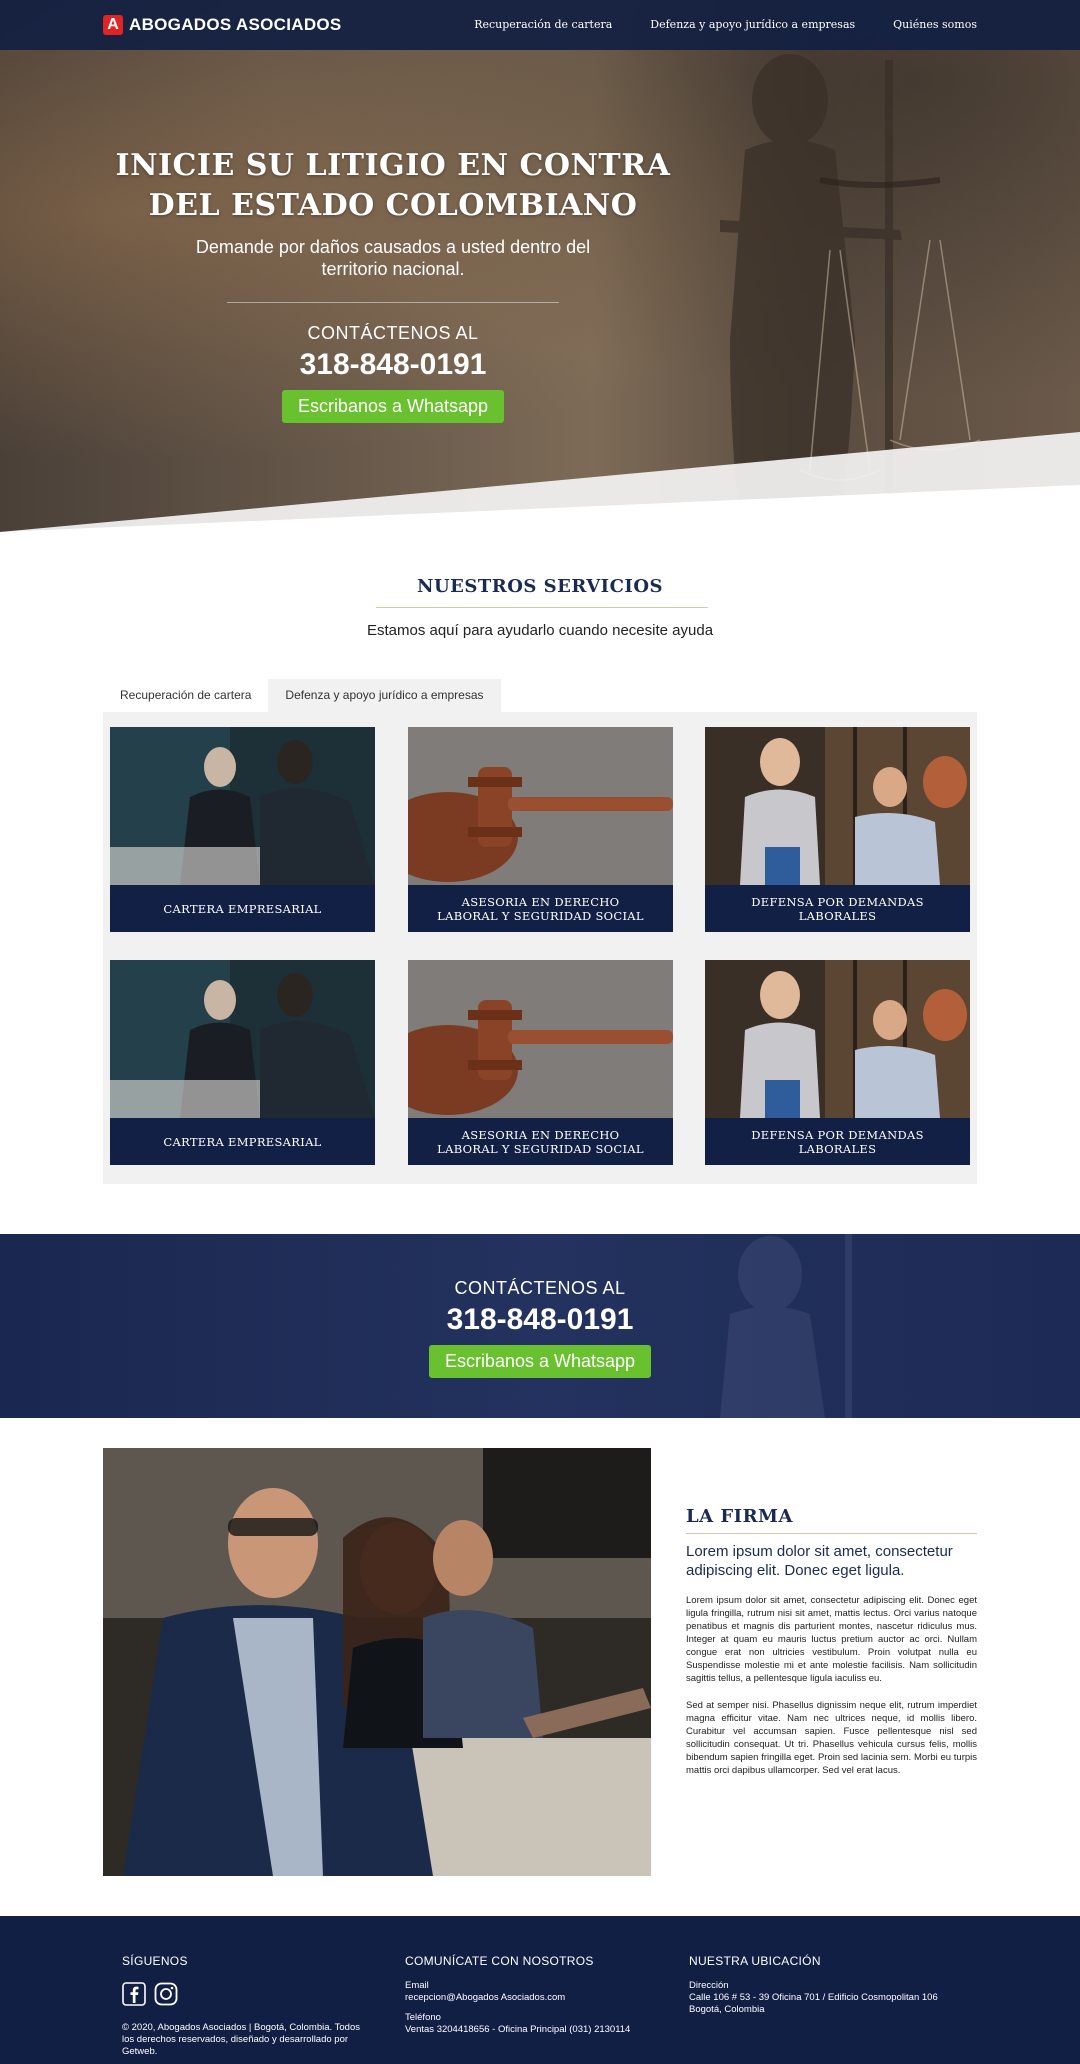 This screenshot has height=2064, width=1080. What do you see at coordinates (542, 607) in the screenshot?
I see `services-divider` at bounding box center [542, 607].